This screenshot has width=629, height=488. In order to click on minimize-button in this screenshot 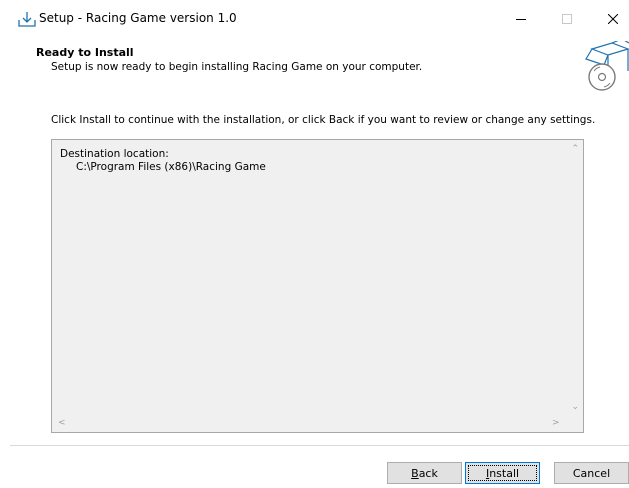, I will do `click(521, 19)`.